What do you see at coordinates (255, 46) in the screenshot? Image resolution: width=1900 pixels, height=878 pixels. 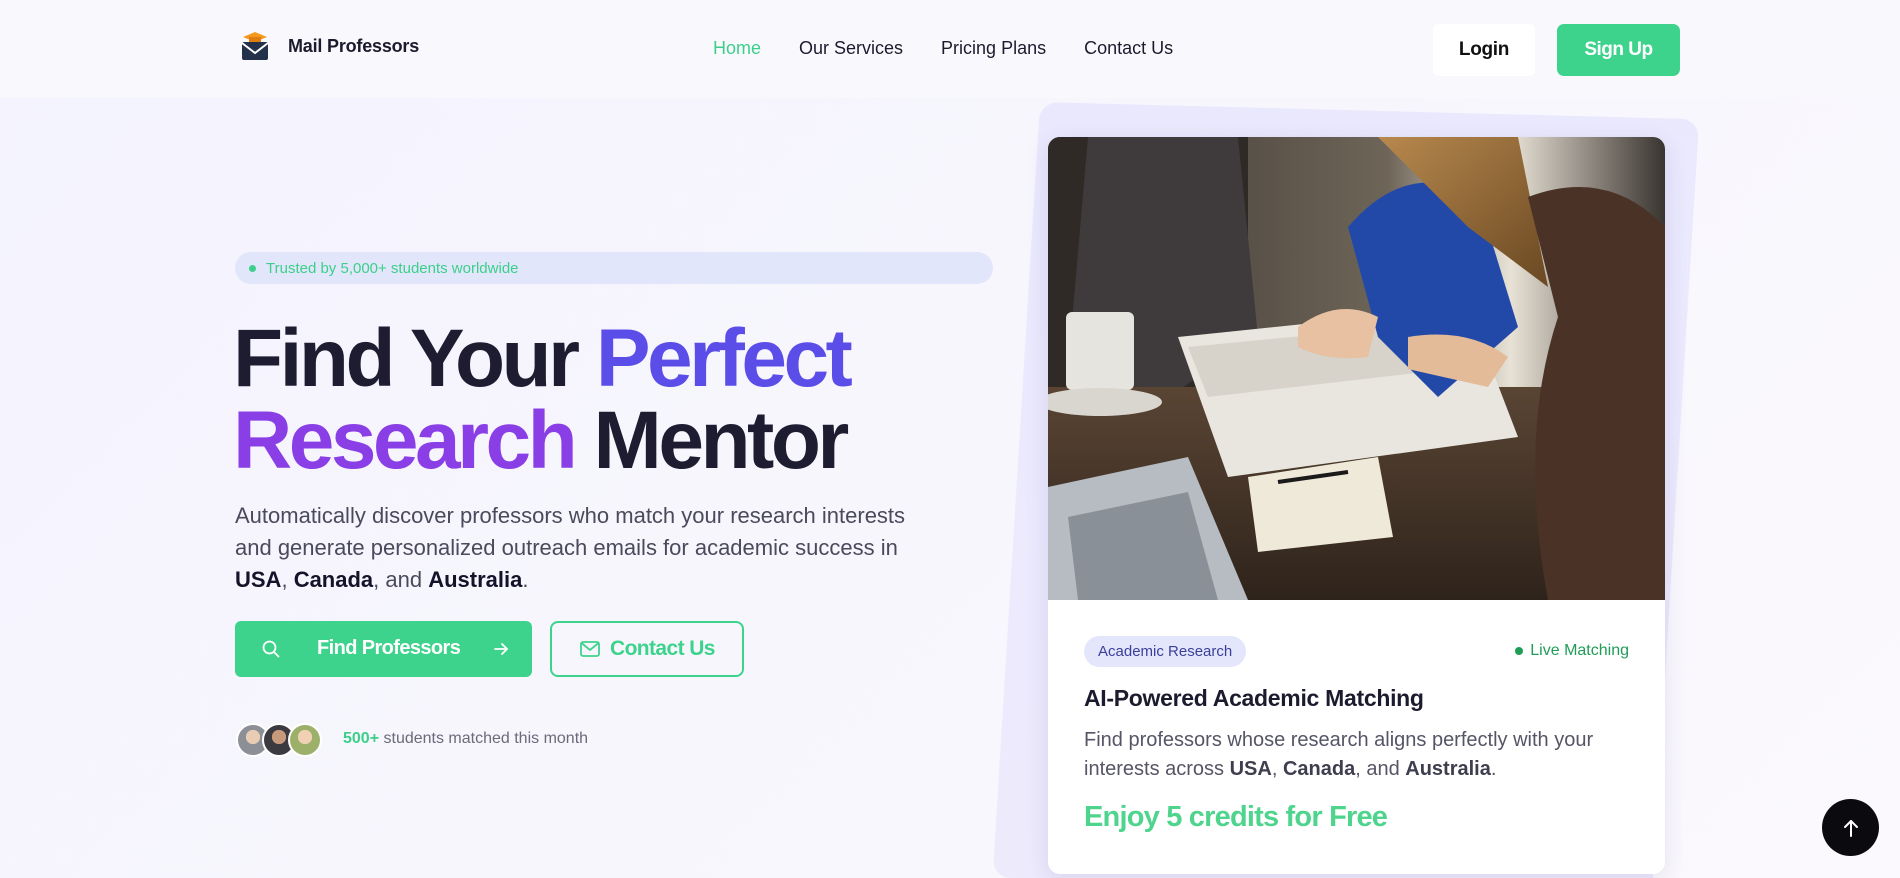 I see `mail-grad-logo-icon` at bounding box center [255, 46].